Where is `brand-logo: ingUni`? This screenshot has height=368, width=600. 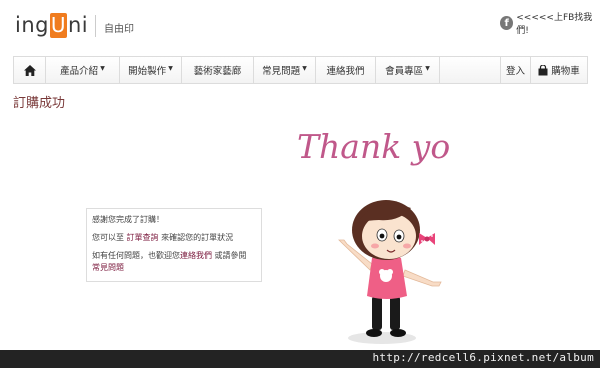 brand-logo: ingUni is located at coordinates (51, 26).